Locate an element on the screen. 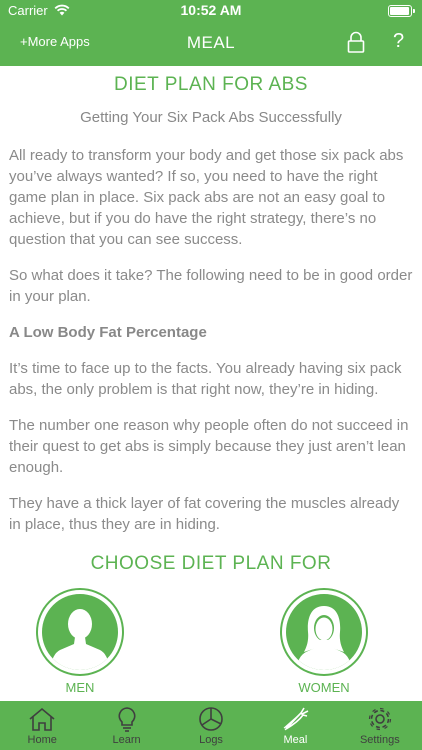 This screenshot has width=422, height=750. lock-icon is located at coordinates (356, 42).